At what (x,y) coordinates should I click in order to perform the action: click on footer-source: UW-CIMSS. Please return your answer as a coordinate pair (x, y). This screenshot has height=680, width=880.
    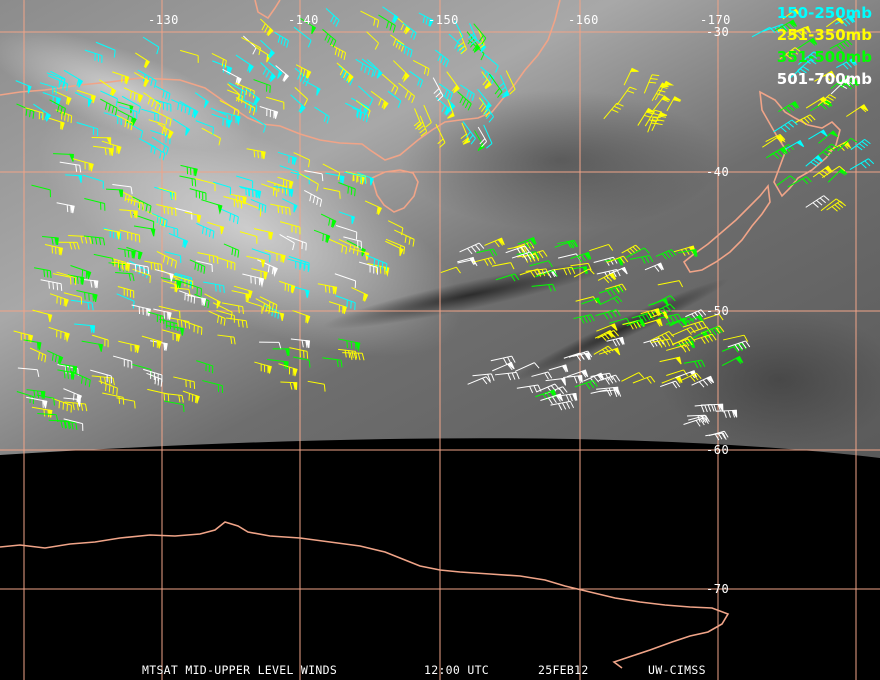
    Looking at the image, I should click on (677, 670).